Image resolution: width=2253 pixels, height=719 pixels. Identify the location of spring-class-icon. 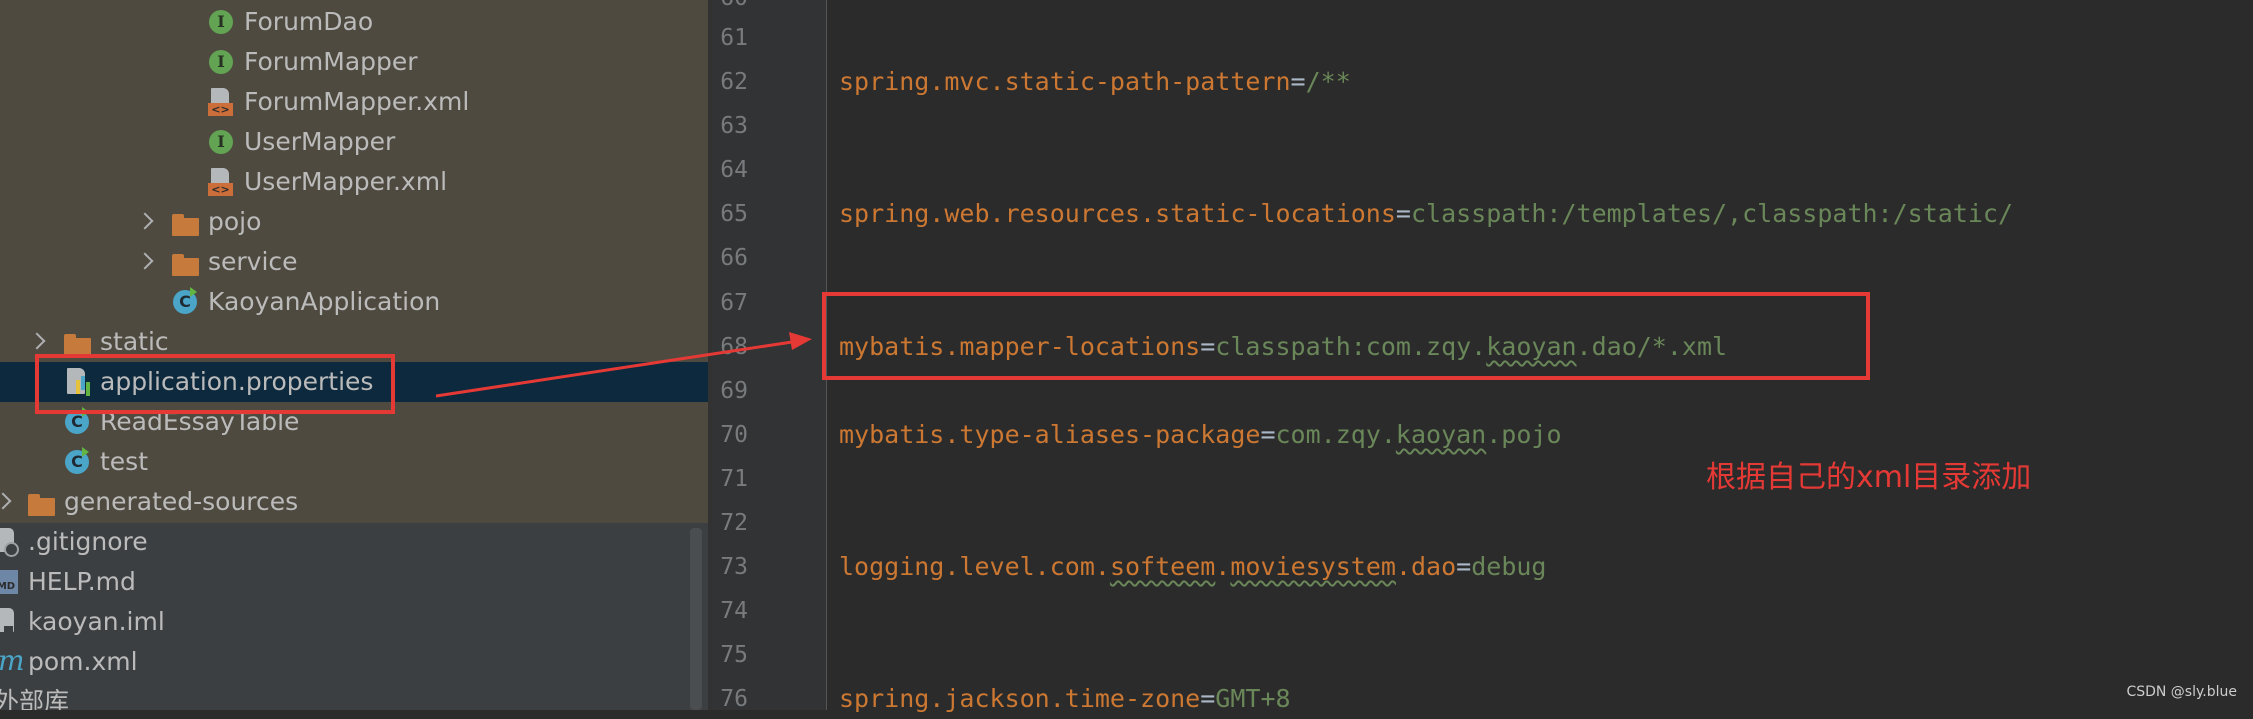
(186, 302).